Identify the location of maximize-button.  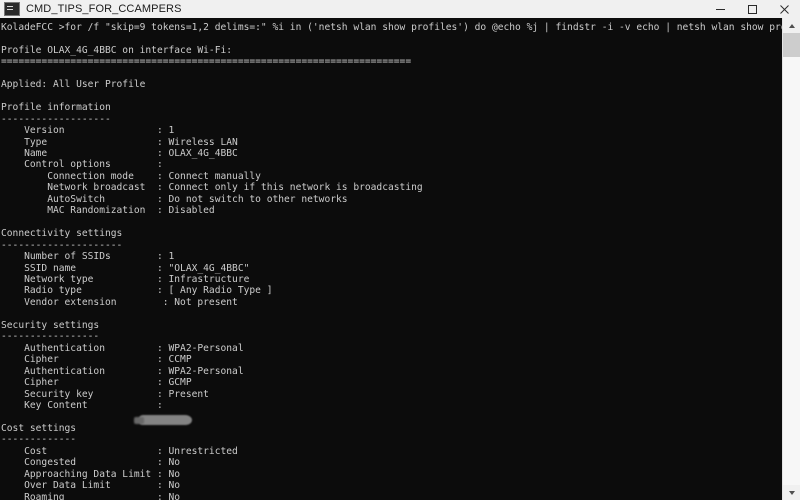
(752, 9).